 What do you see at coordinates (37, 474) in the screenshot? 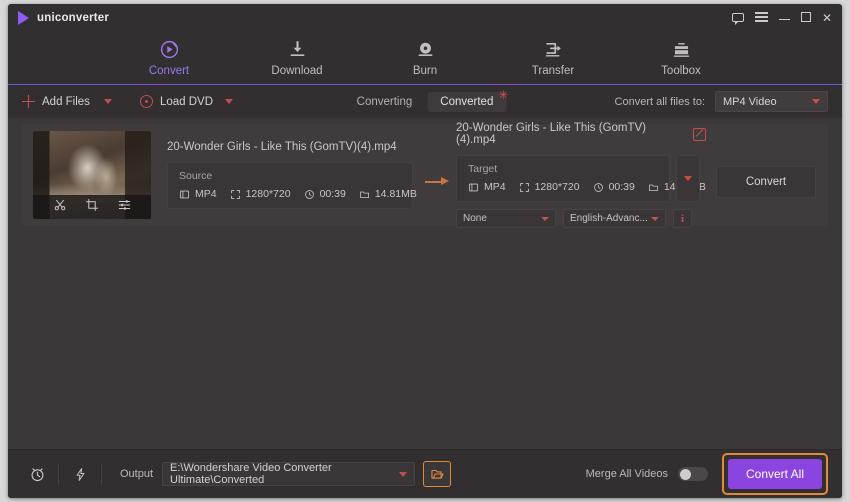
I see `scheduler-alarm-icon` at bounding box center [37, 474].